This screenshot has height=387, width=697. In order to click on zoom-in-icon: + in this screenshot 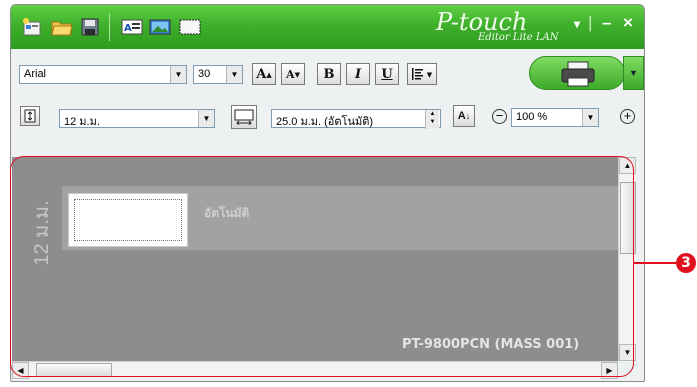, I will do `click(627, 116)`.